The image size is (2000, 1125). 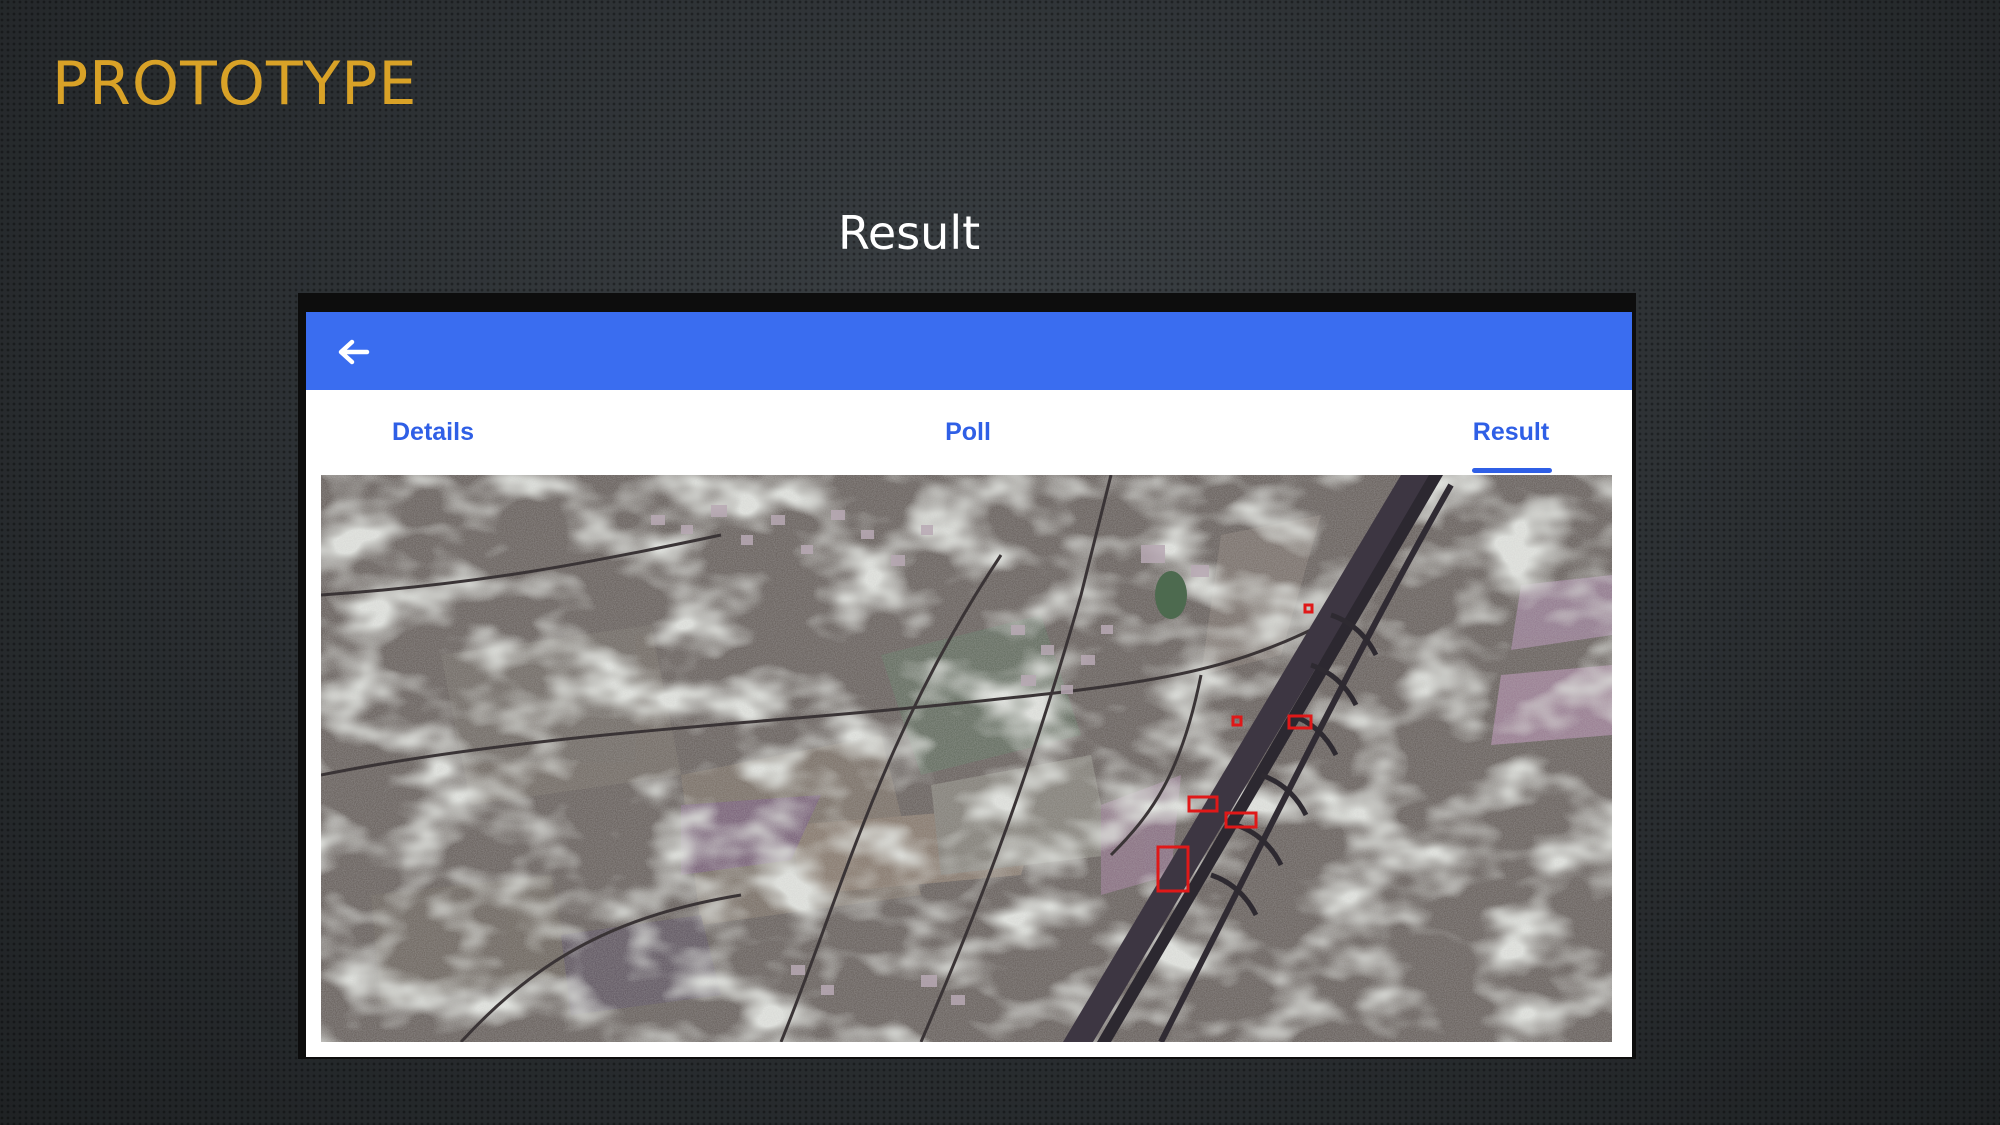 What do you see at coordinates (909, 233) in the screenshot?
I see `slide-subtitle: Result` at bounding box center [909, 233].